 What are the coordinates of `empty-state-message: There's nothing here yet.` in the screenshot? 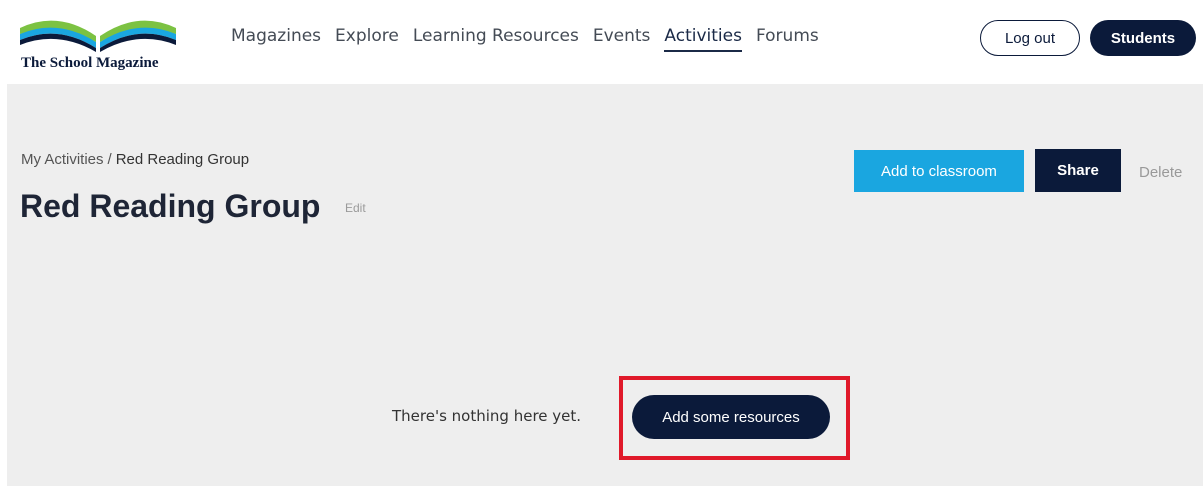 It's located at (487, 416).